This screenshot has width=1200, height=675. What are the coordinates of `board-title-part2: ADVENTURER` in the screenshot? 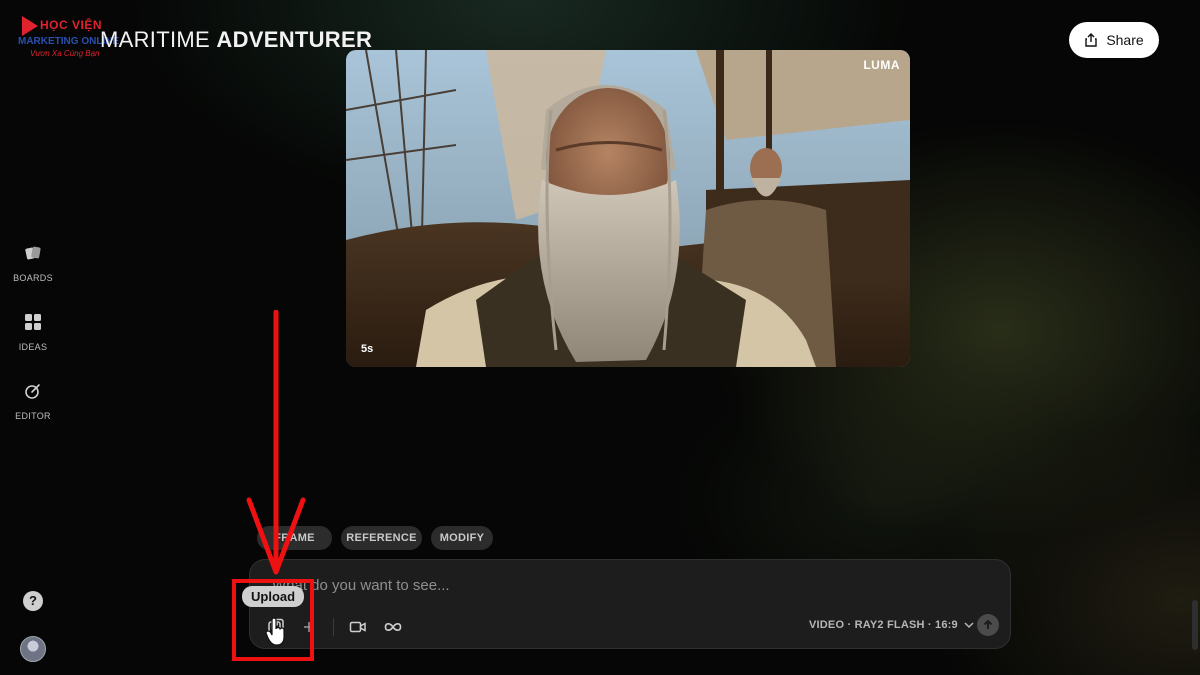 It's located at (294, 39).